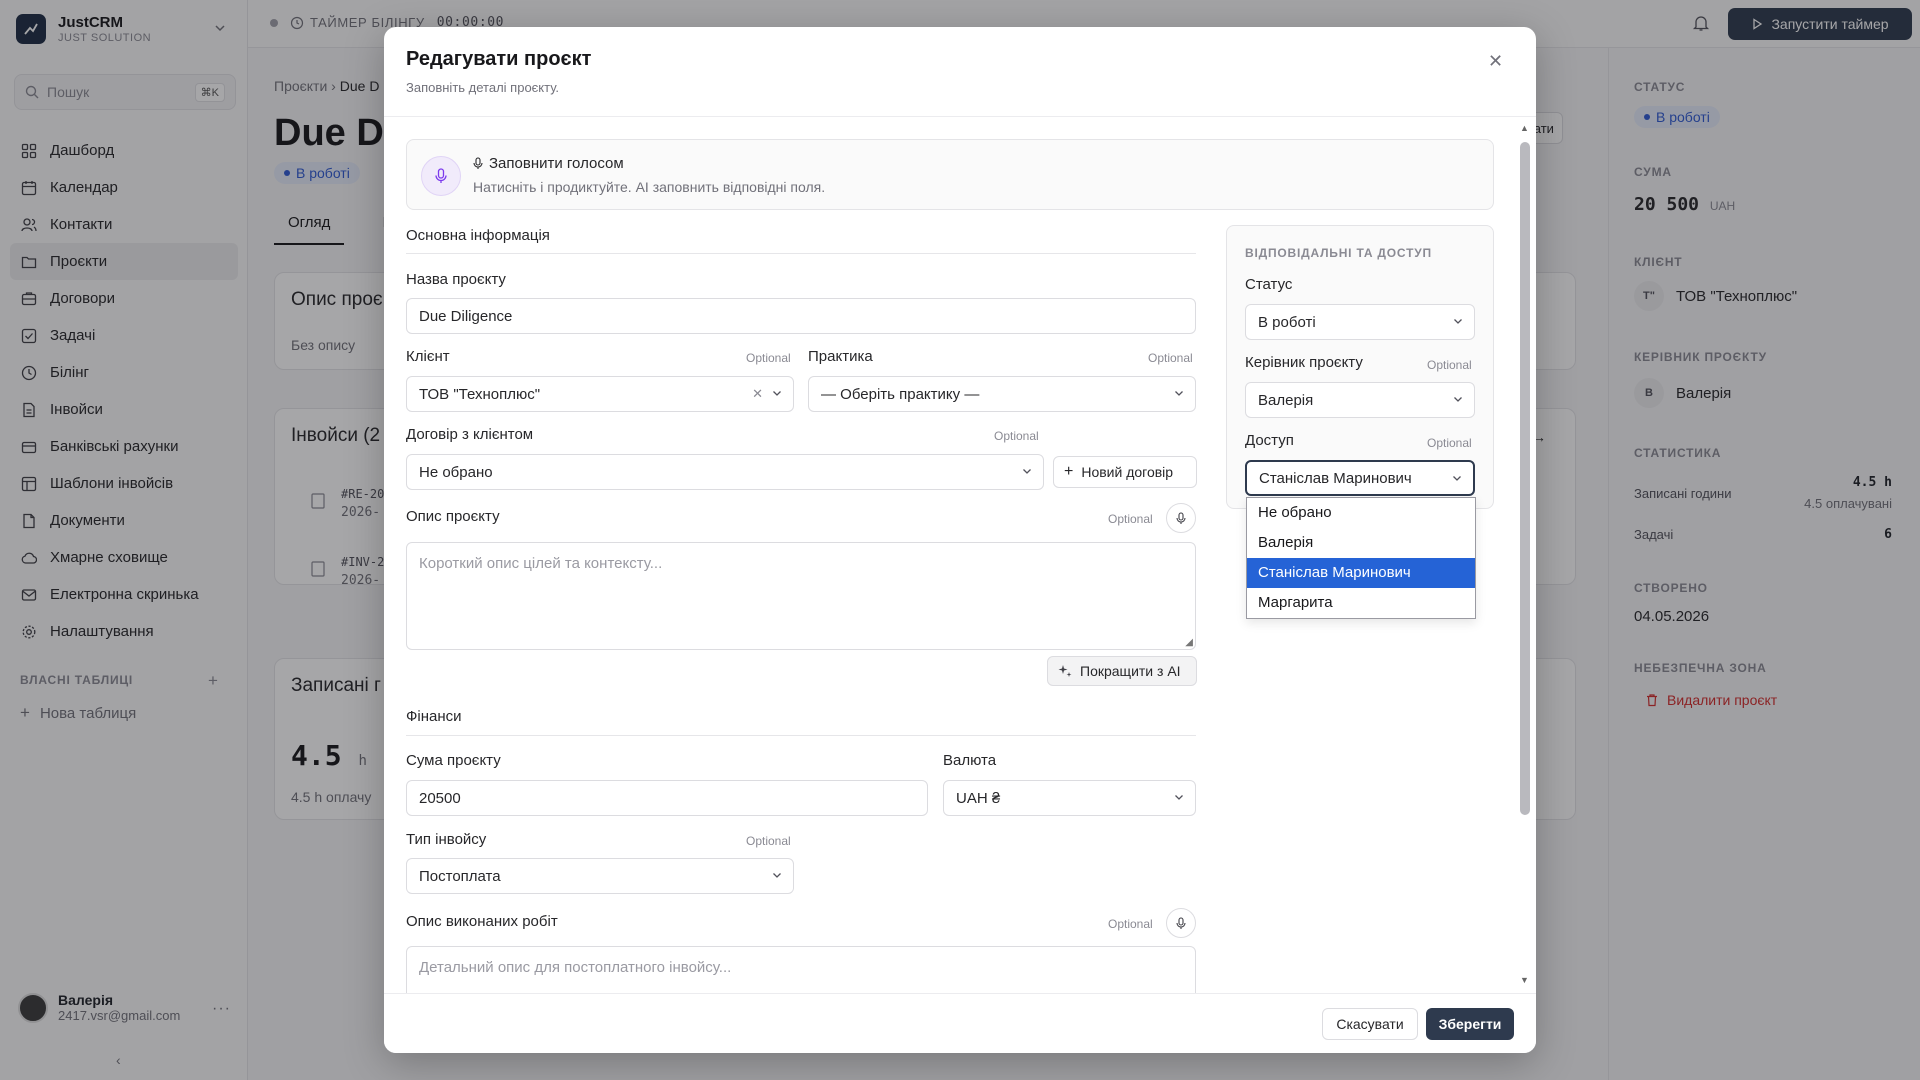  I want to click on cancel-button: Скасувати, so click(1370, 1024).